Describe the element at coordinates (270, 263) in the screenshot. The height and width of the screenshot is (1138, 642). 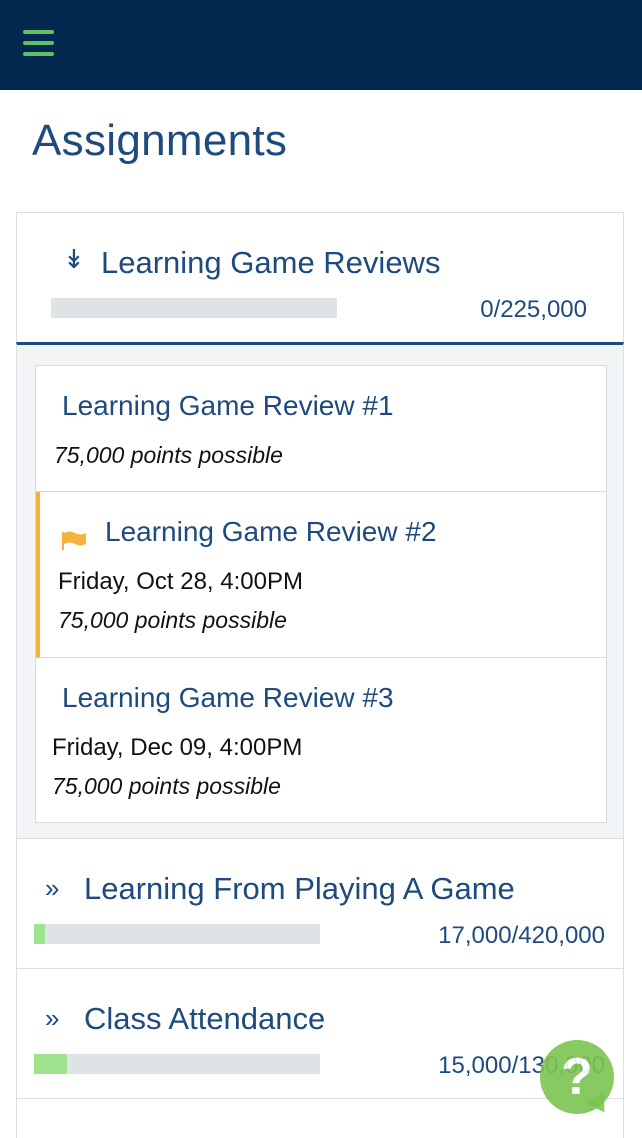
I see `category-title: Learning Game Reviews` at that location.